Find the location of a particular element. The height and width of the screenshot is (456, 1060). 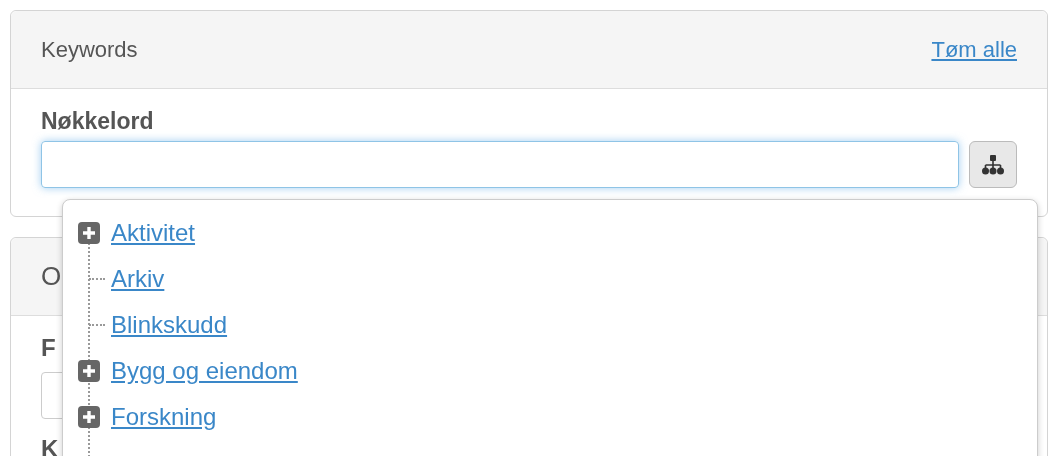

tree-item-link: Arkiv is located at coordinates (138, 279).